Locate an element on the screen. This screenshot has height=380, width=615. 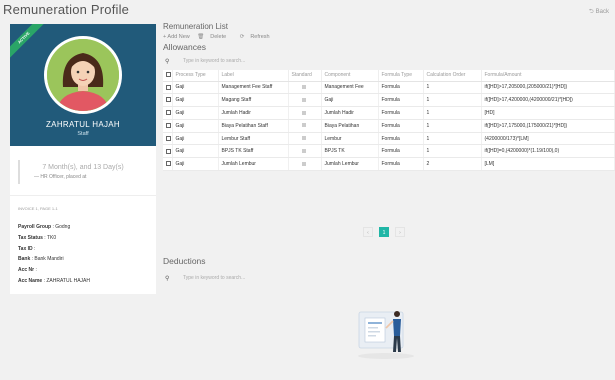
pagination: ‹ 1 › is located at coordinates (384, 232).